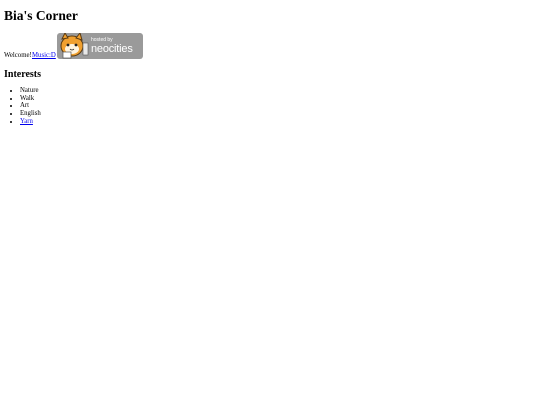  I want to click on interests-list: Nature Walk Art English Yarn, so click(22, 106).